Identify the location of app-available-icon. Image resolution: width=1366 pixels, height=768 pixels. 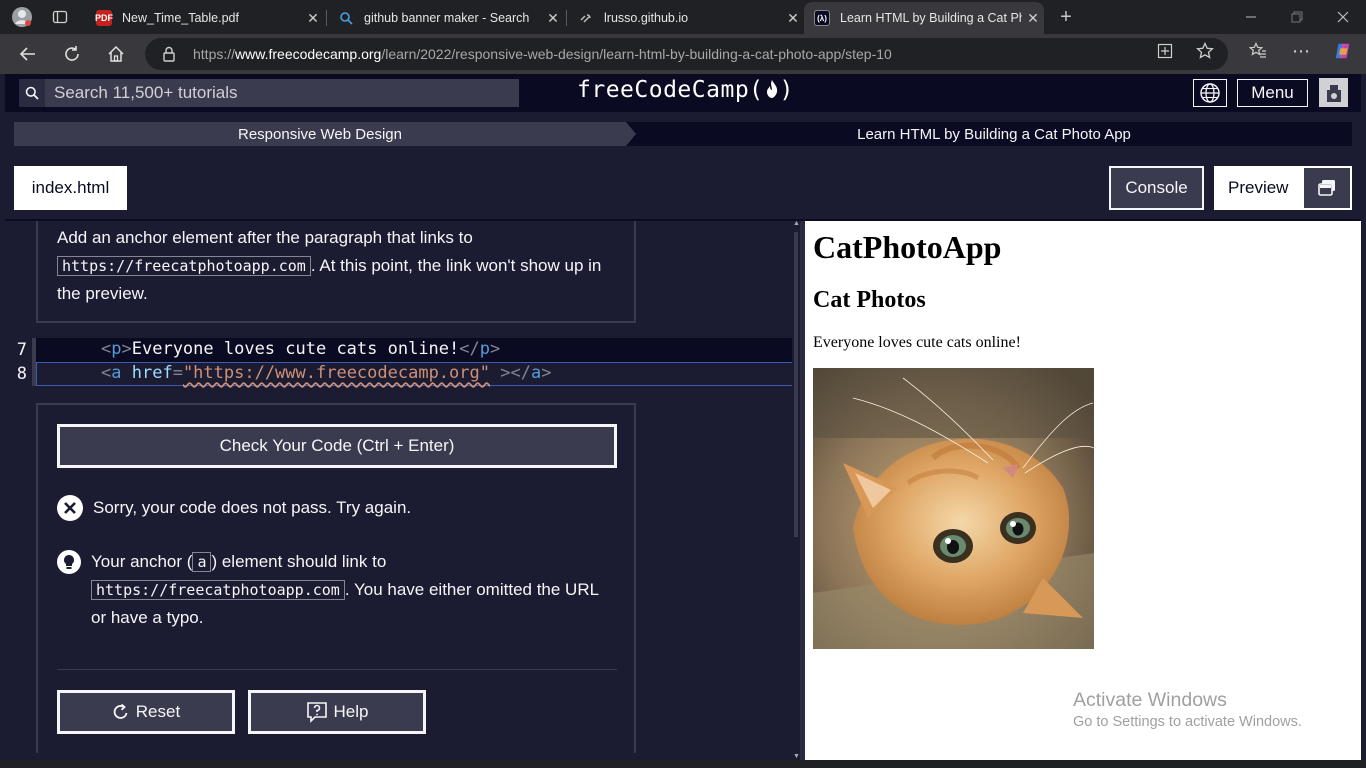
(1165, 51).